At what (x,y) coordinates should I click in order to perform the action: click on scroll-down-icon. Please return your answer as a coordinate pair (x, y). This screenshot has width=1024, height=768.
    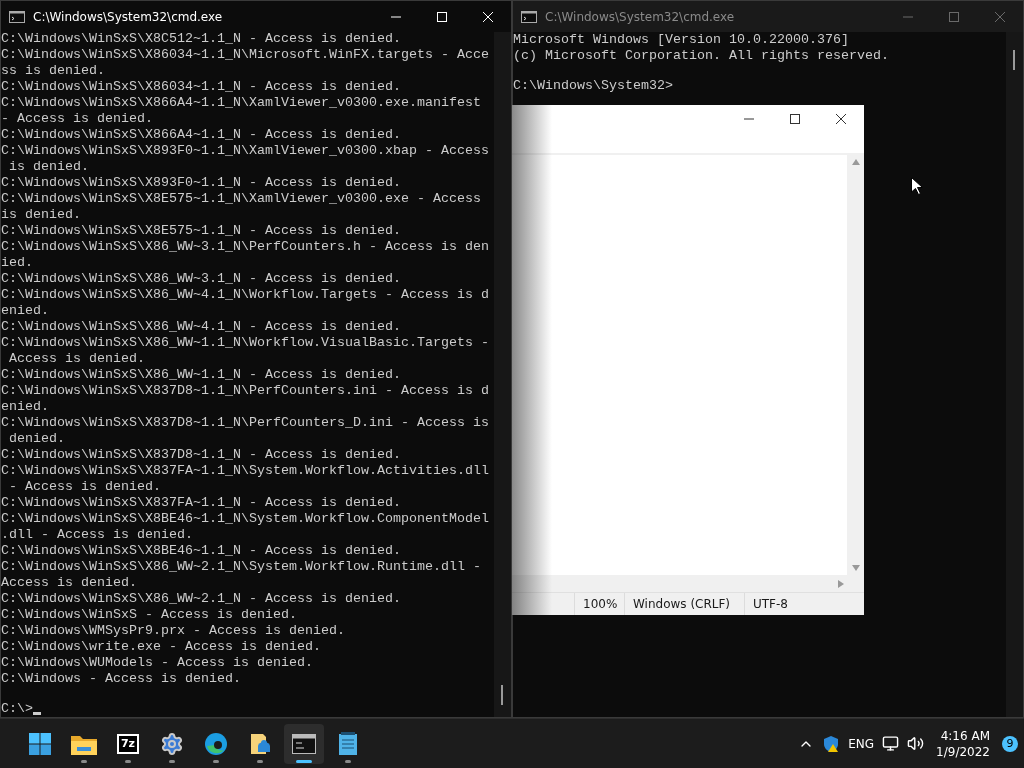
    Looking at the image, I should click on (855, 568).